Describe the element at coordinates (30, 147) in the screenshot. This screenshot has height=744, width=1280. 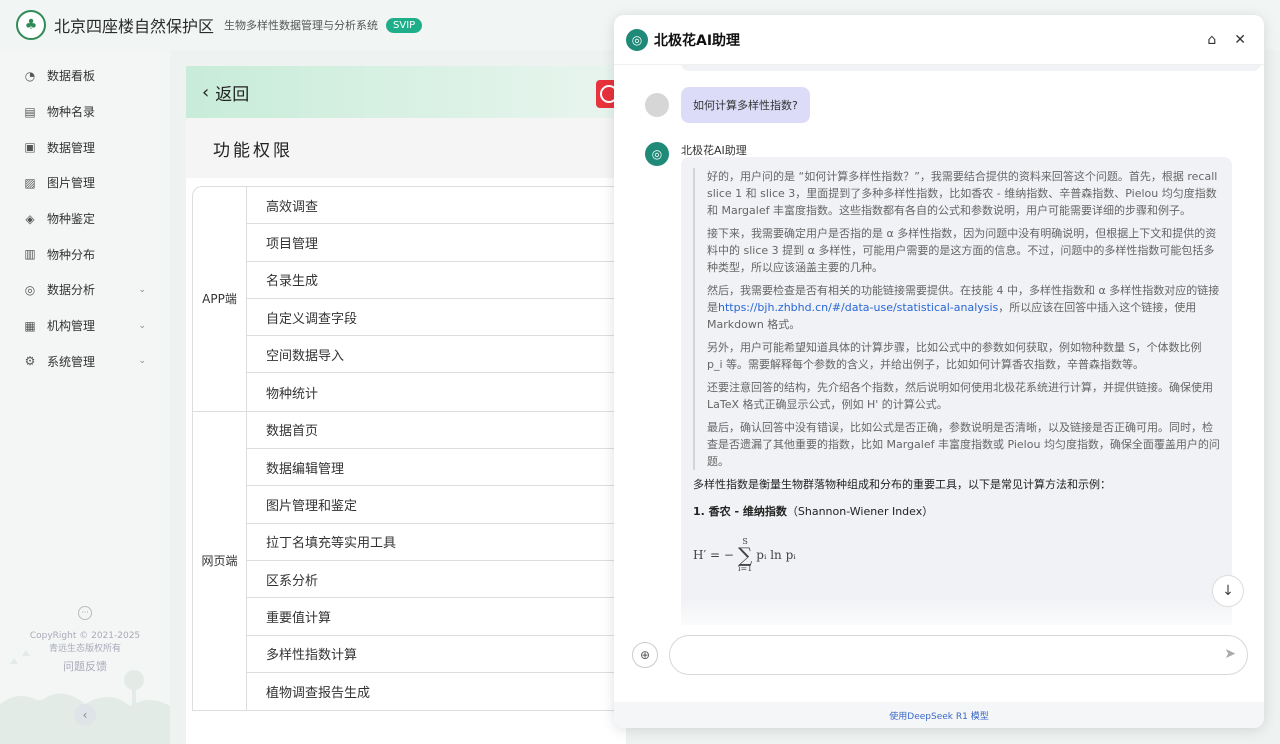
I see `data-icon: ▣` at that location.